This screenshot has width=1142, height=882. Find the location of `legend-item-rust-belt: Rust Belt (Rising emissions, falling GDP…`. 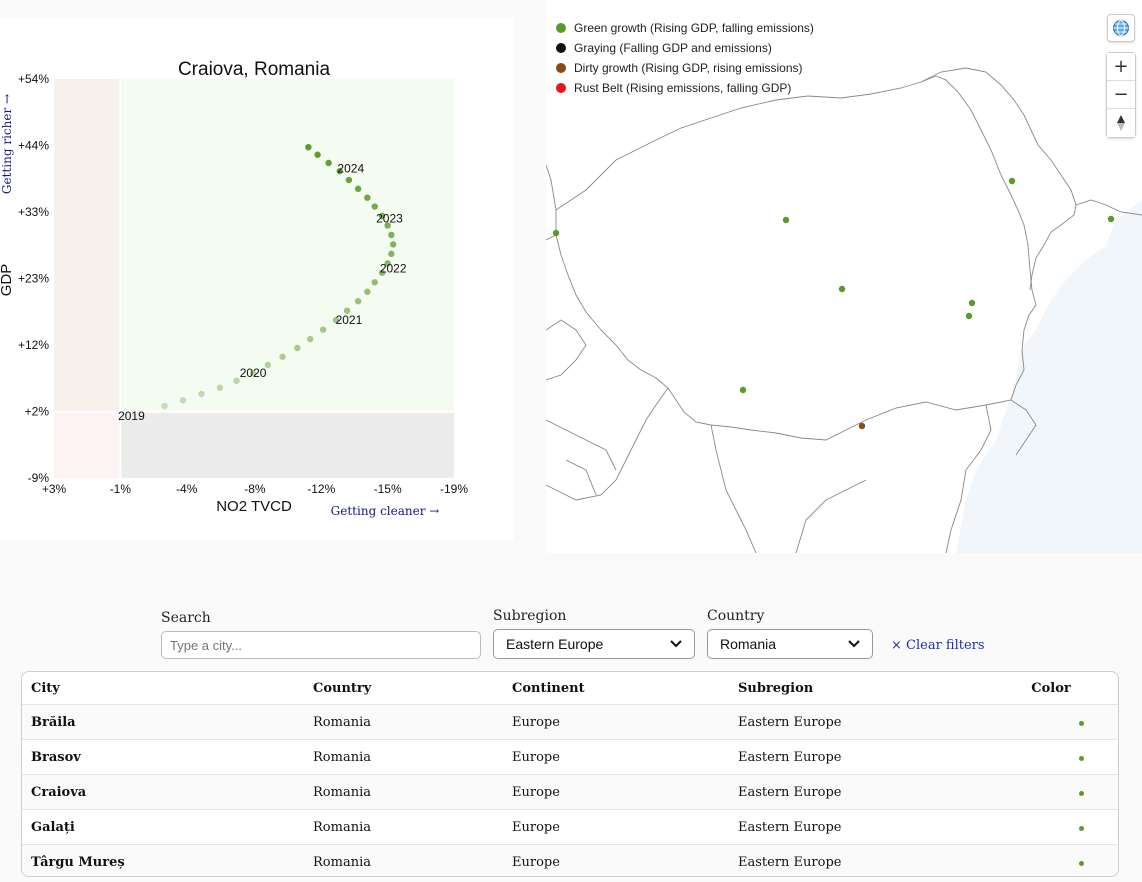

legend-item-rust-belt: Rust Belt (Rising emissions, falling GDP… is located at coordinates (685, 88).